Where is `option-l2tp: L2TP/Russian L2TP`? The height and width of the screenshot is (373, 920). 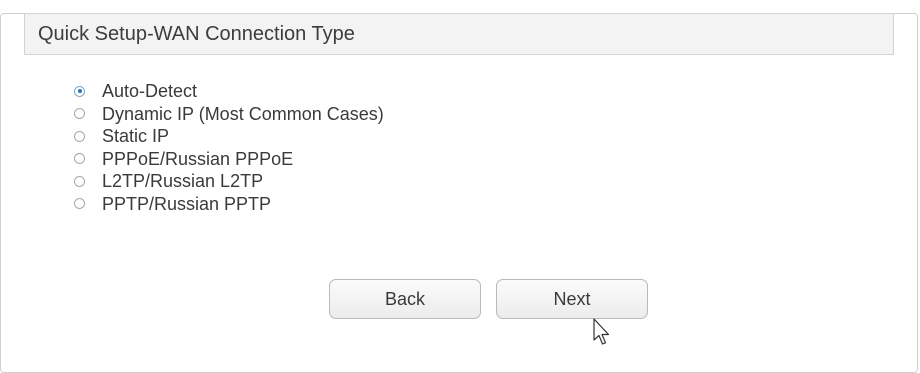 option-l2tp: L2TP/Russian L2TP is located at coordinates (229, 181).